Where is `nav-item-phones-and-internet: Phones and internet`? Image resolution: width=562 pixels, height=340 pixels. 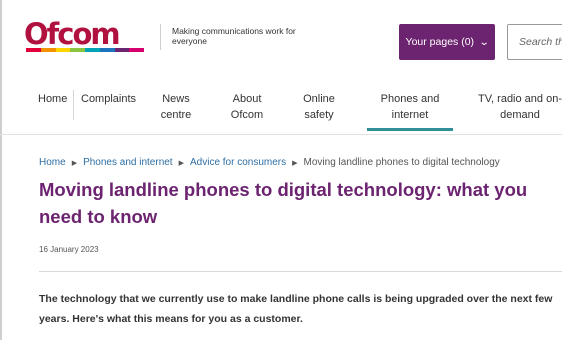 nav-item-phones-and-internet: Phones and internet is located at coordinates (410, 107).